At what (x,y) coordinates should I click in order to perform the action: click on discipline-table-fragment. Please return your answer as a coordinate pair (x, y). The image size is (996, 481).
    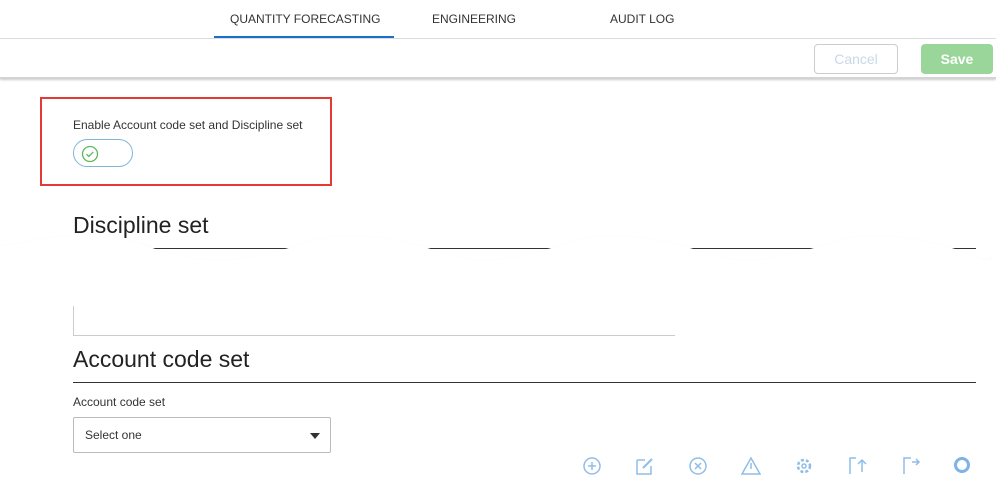
    Looking at the image, I should click on (374, 321).